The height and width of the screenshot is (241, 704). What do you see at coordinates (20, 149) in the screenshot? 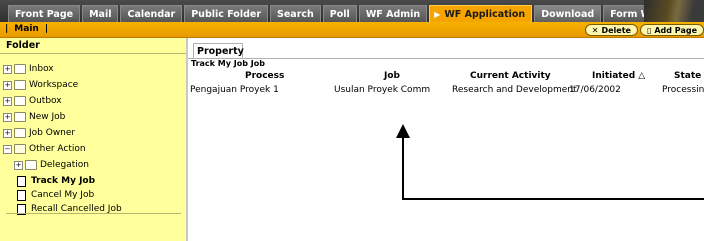
I see `open-folder-icon` at bounding box center [20, 149].